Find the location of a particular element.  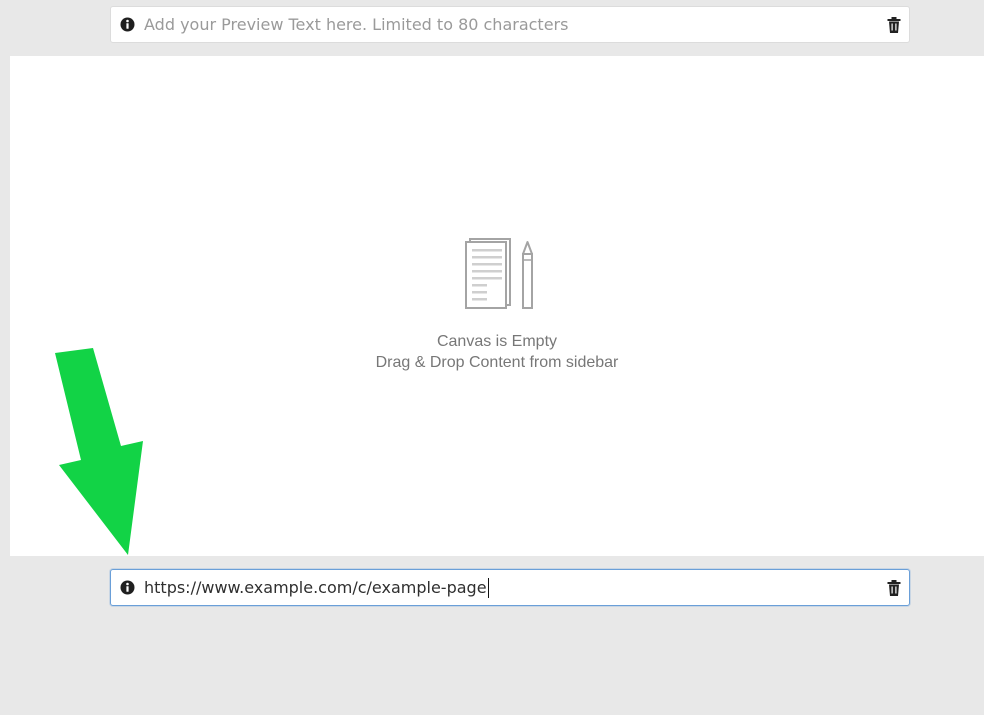

document-pencil-icon is located at coordinates (499, 273).